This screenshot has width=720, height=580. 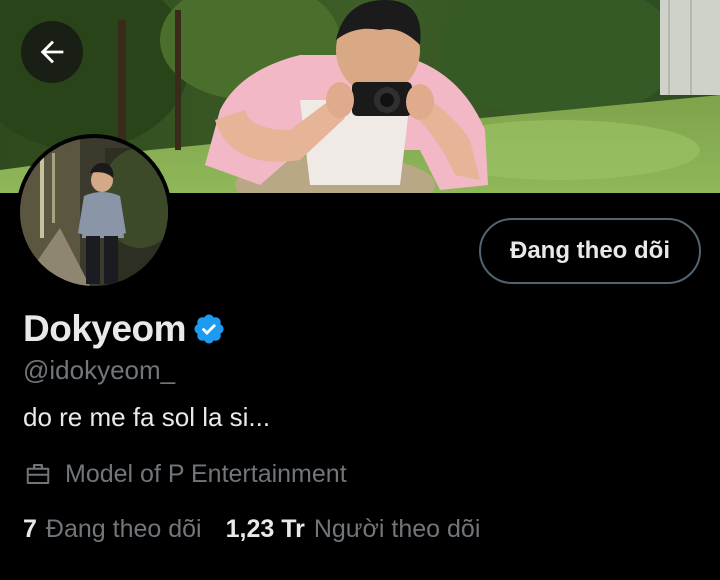 I want to click on following-label: Đang theo dõi, so click(x=123, y=529).